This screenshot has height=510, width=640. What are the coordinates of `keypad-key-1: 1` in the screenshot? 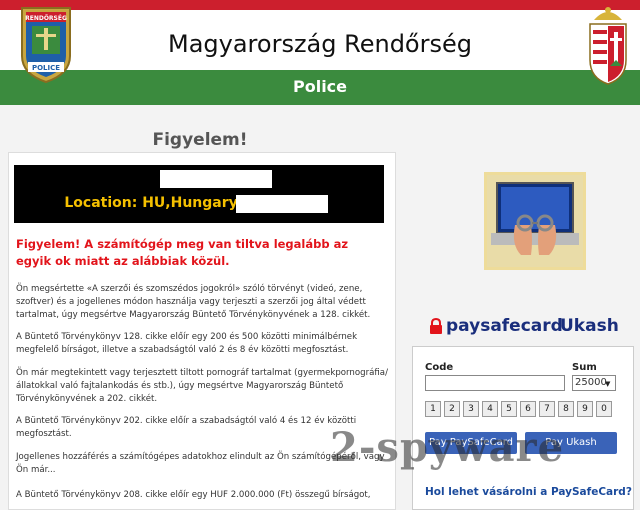 It's located at (433, 409).